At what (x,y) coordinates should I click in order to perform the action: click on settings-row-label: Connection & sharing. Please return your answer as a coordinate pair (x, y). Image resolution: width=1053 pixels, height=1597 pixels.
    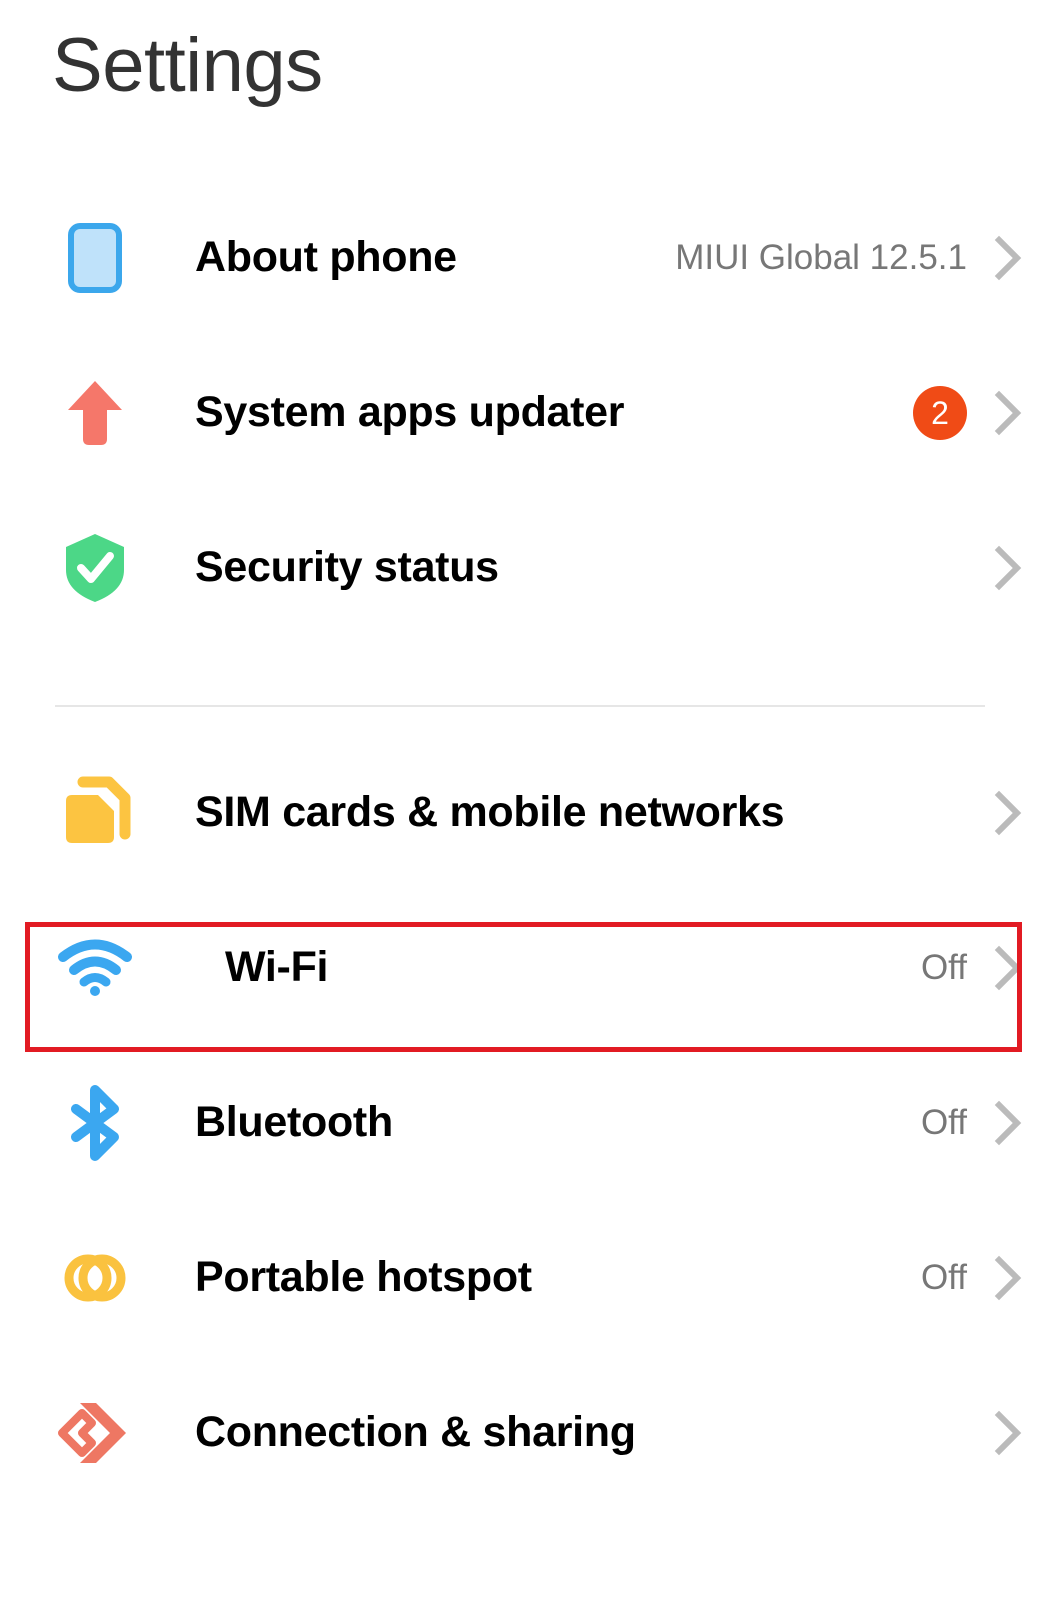
    Looking at the image, I should click on (415, 1432).